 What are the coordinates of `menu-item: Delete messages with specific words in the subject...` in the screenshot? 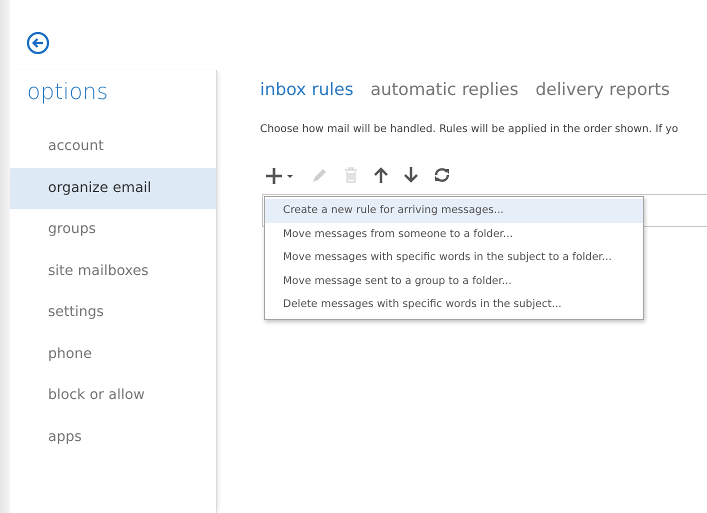 It's located at (454, 304).